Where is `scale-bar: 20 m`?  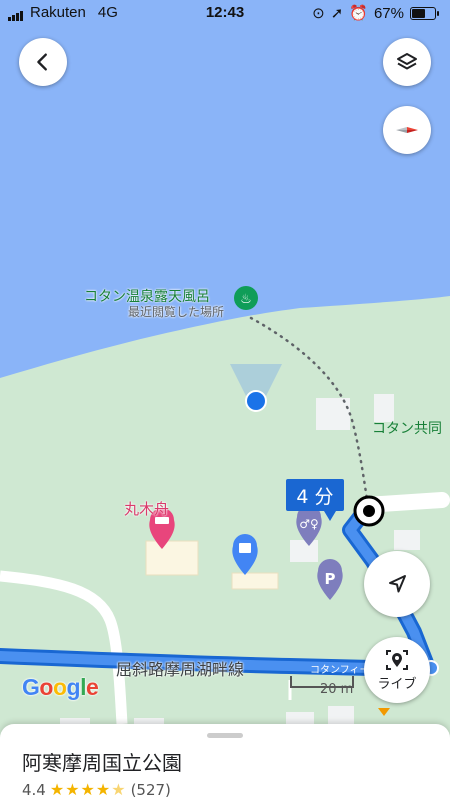 scale-bar: 20 m is located at coordinates (323, 686).